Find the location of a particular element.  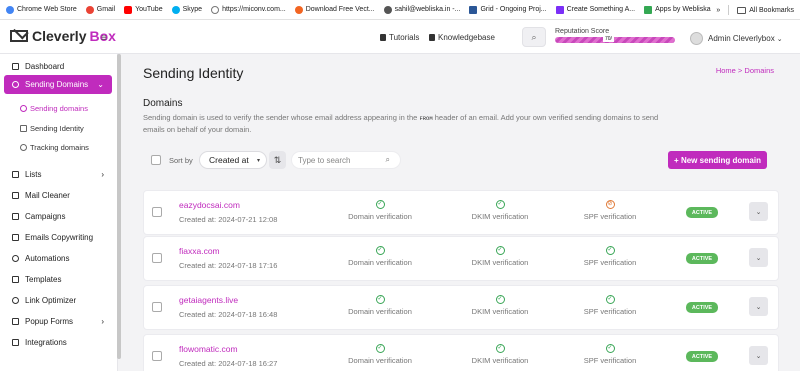

envelope-logo-icon is located at coordinates (19, 36).